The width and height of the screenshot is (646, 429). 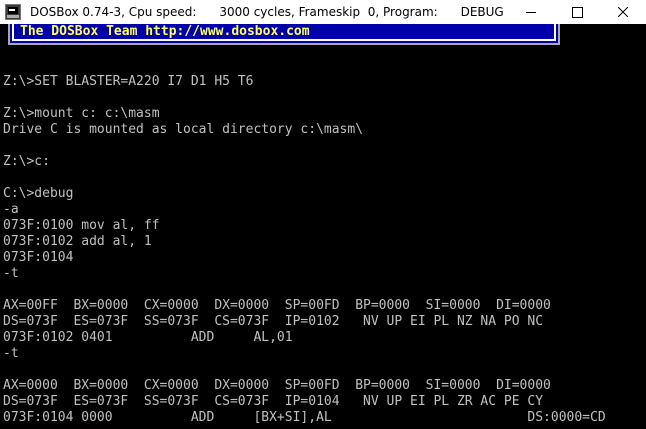 I want to click on console-line: 073F:0100 mov al, ff, so click(x=81, y=225).